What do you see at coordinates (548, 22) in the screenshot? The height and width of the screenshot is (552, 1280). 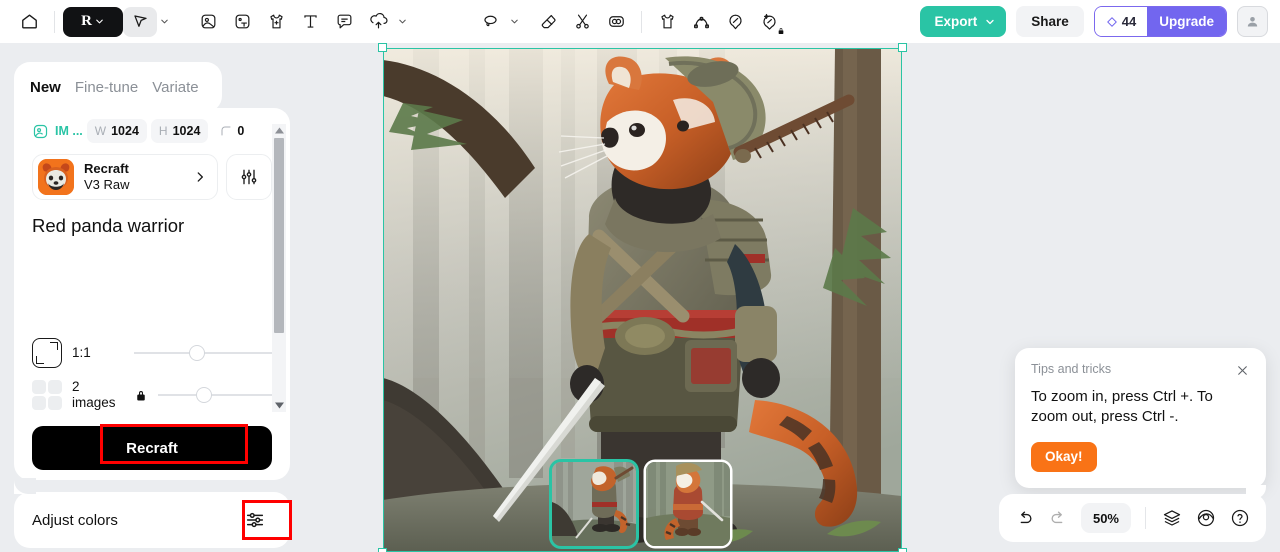 I see `eraser-icon` at bounding box center [548, 22].